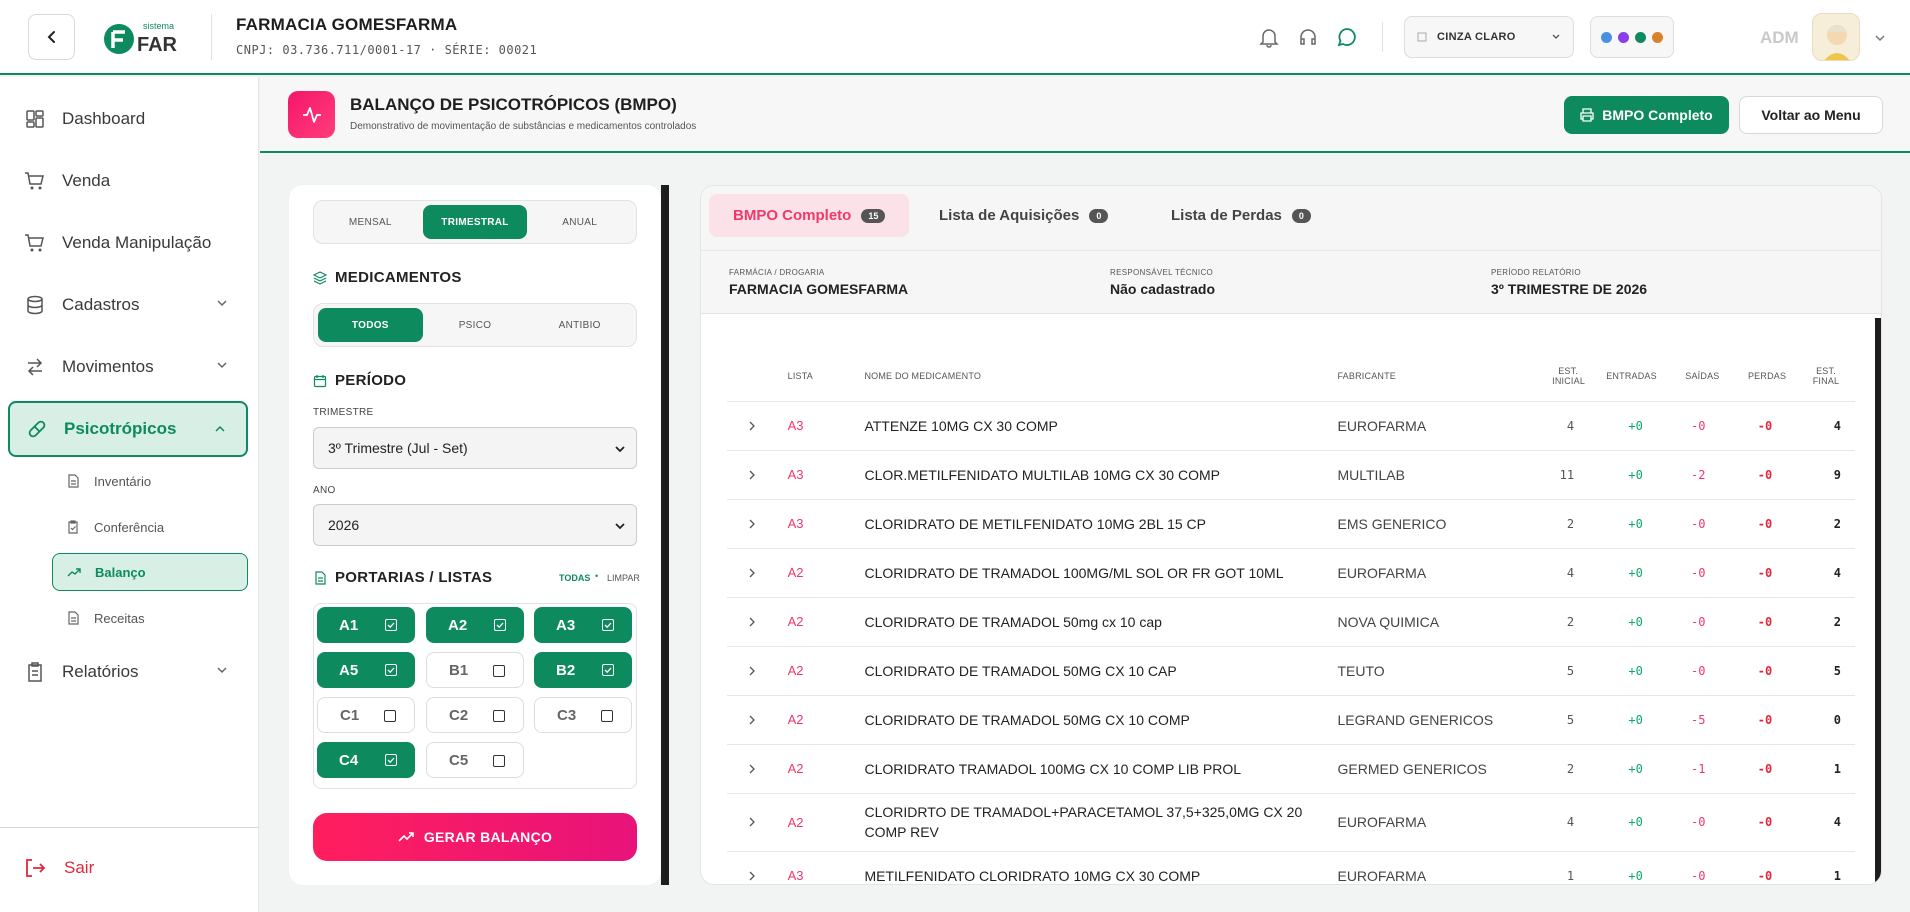  Describe the element at coordinates (366, 760) in the screenshot. I see `list-chip-c4: C4` at that location.